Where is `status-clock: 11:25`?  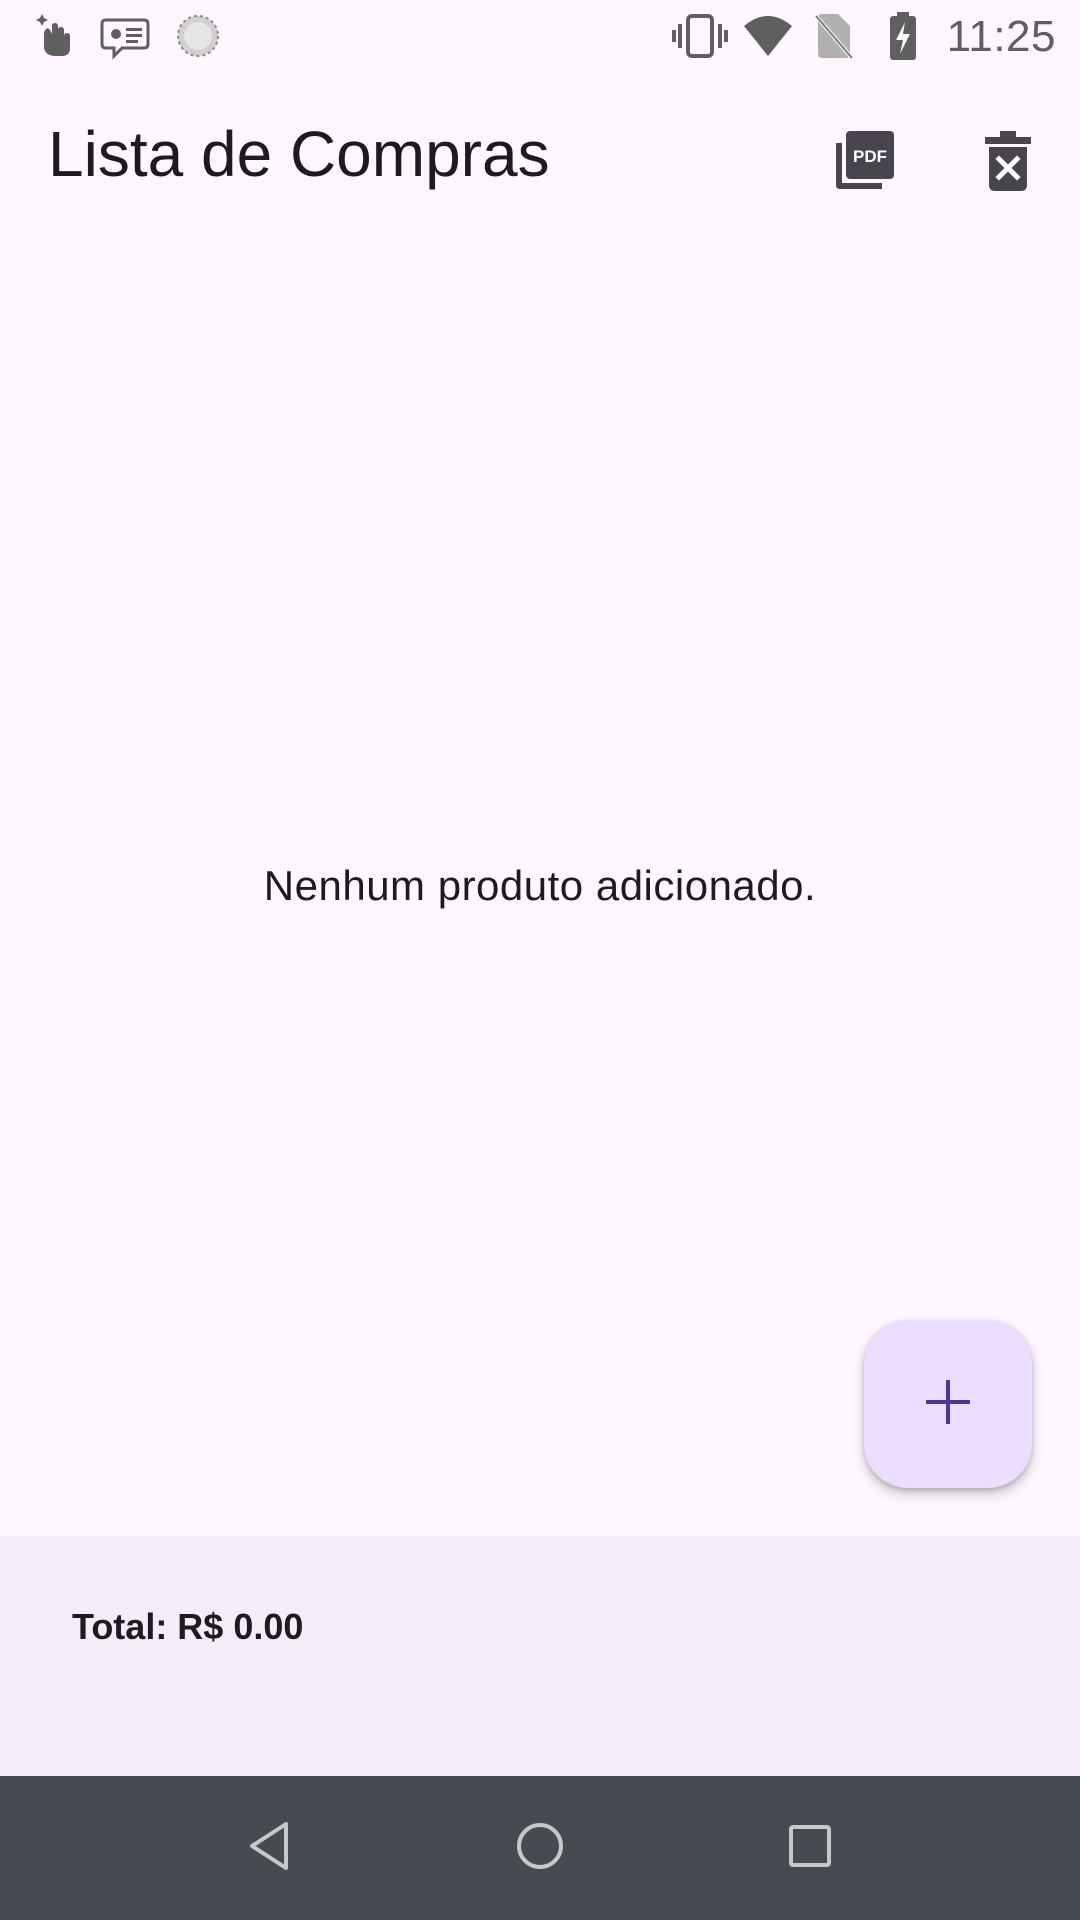
status-clock: 11:25 is located at coordinates (1001, 36).